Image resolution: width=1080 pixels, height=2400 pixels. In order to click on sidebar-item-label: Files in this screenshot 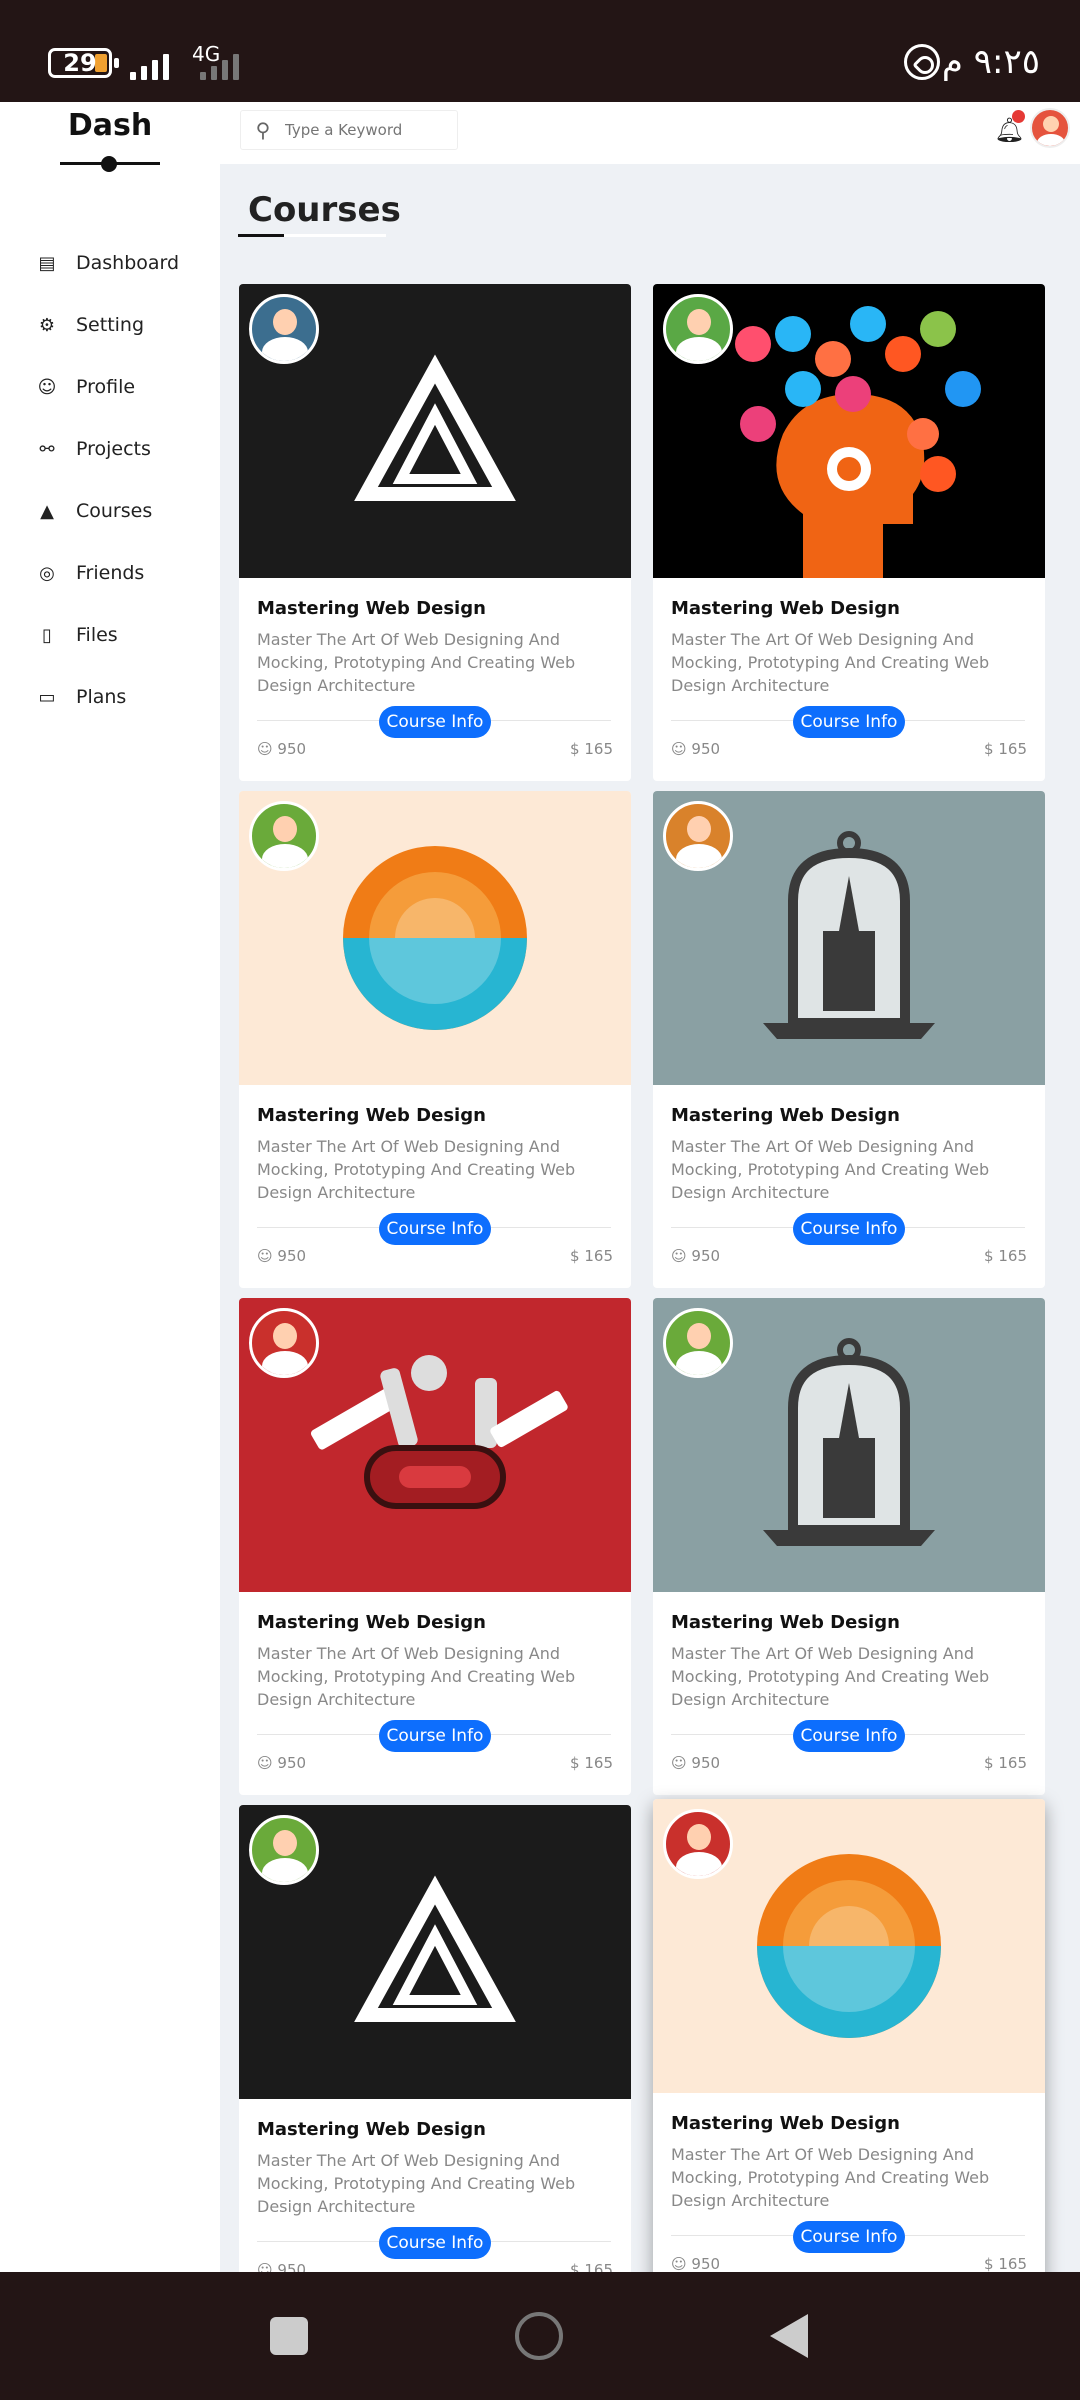, I will do `click(97, 635)`.